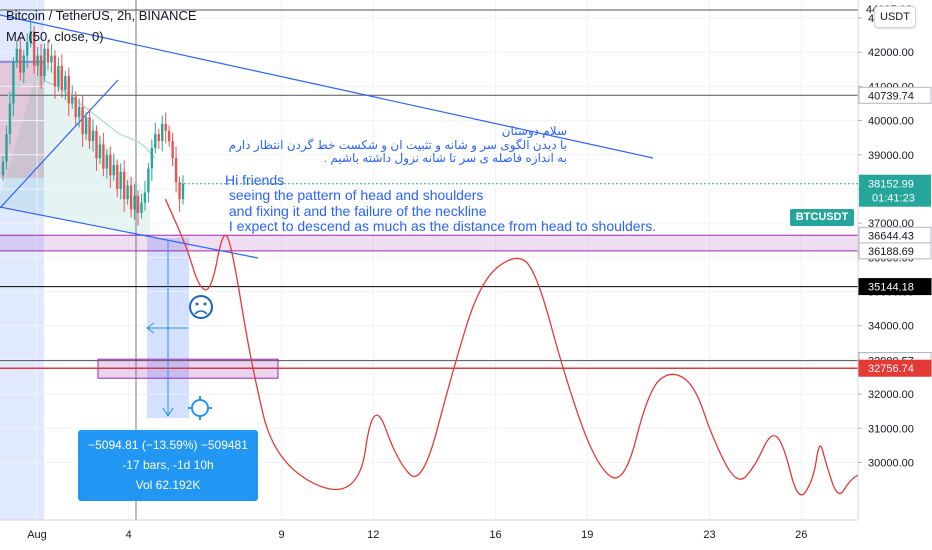 The width and height of the screenshot is (932, 550). Describe the element at coordinates (354, 195) in the screenshot. I see `english-note-line-2: seeing the pattern of head and shoulders` at that location.